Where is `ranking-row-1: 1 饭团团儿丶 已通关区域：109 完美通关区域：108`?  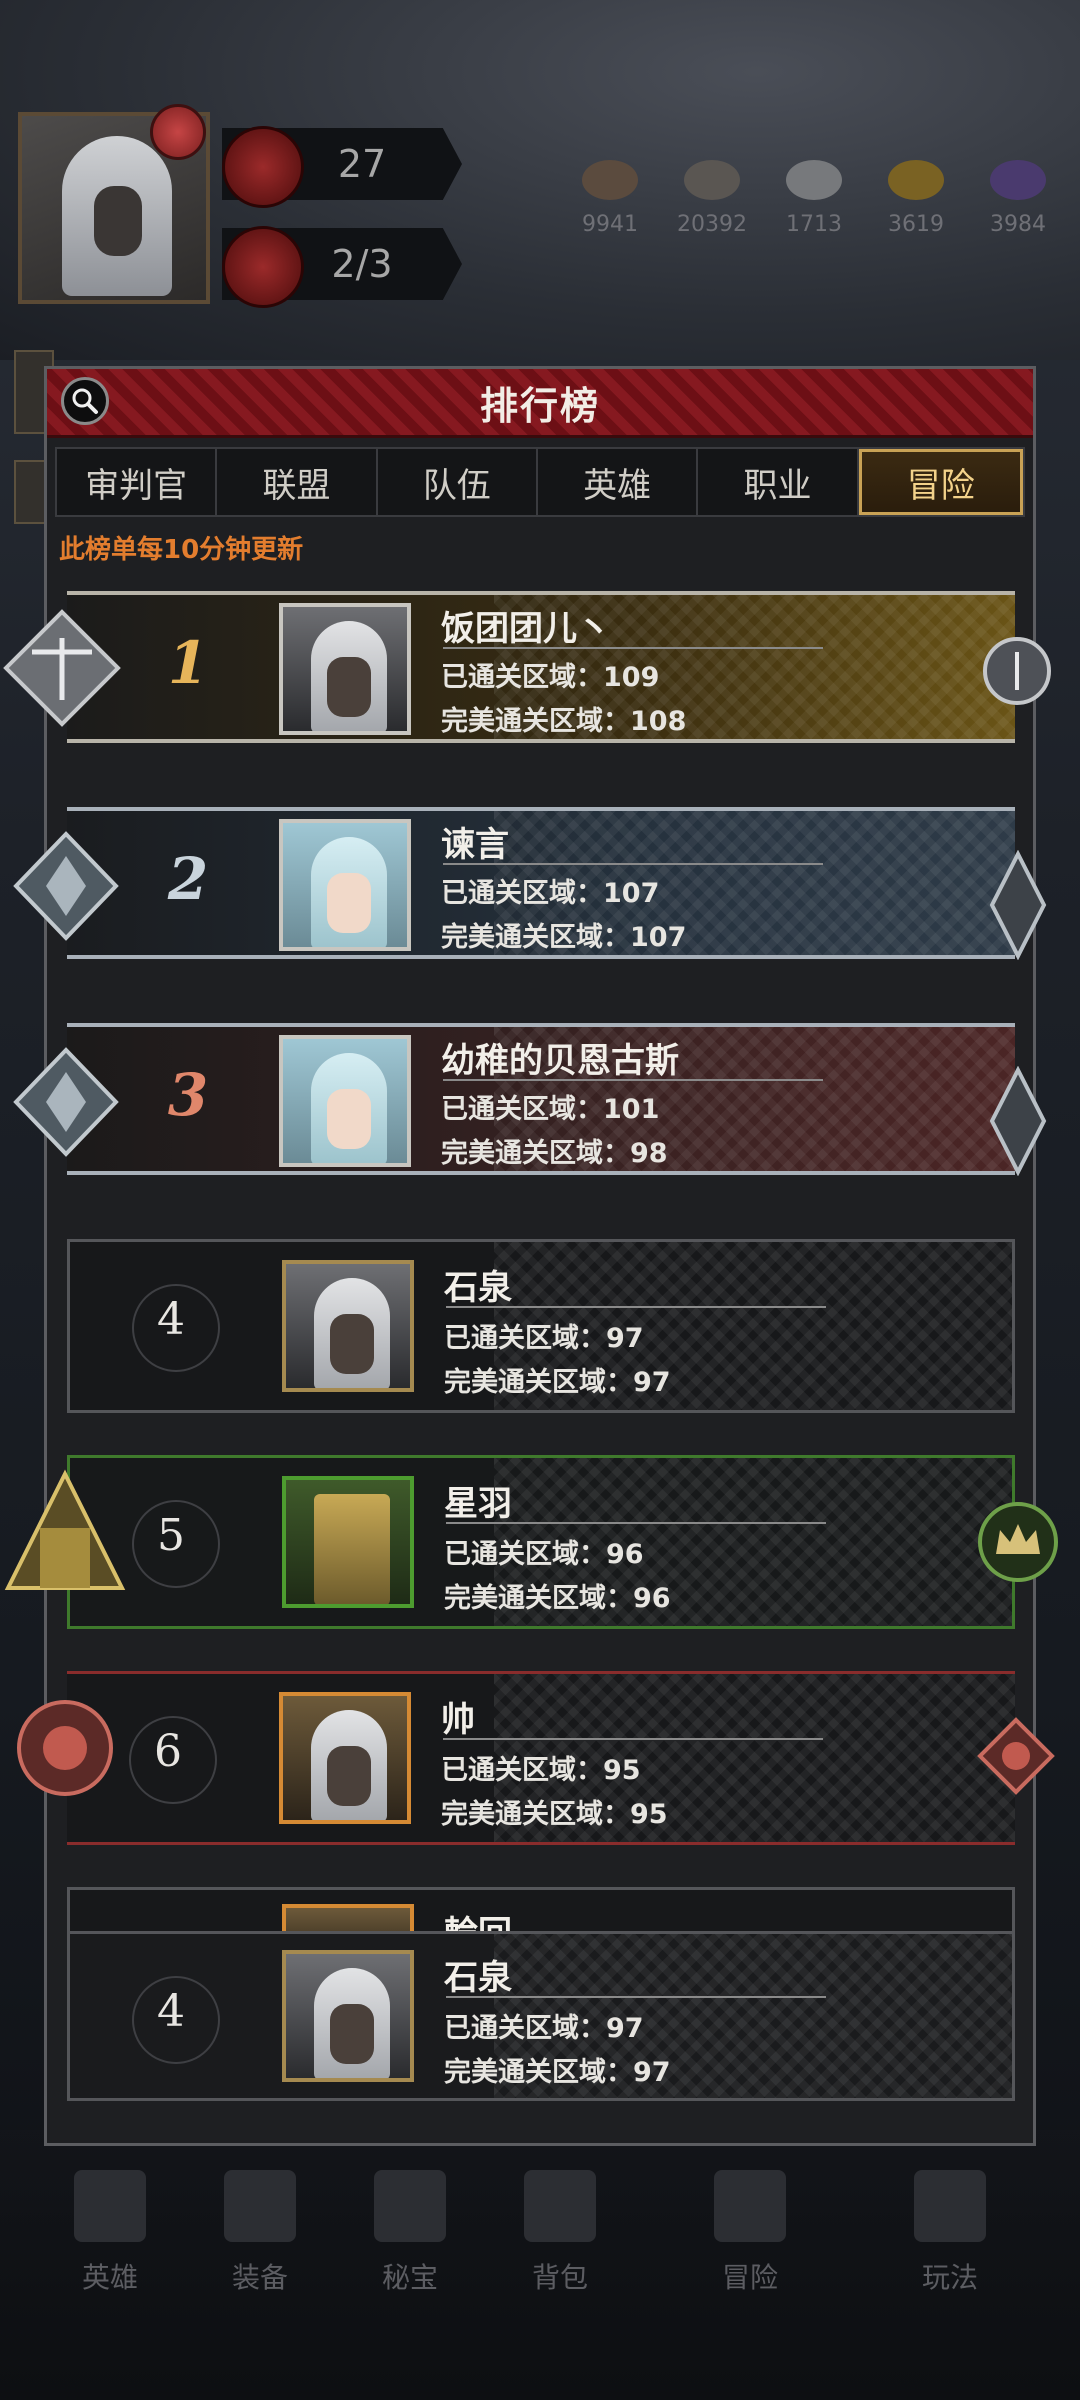 ranking-row-1: 1 饭团团儿丶 已通关区域：109 完美通关区域：108 is located at coordinates (541, 667).